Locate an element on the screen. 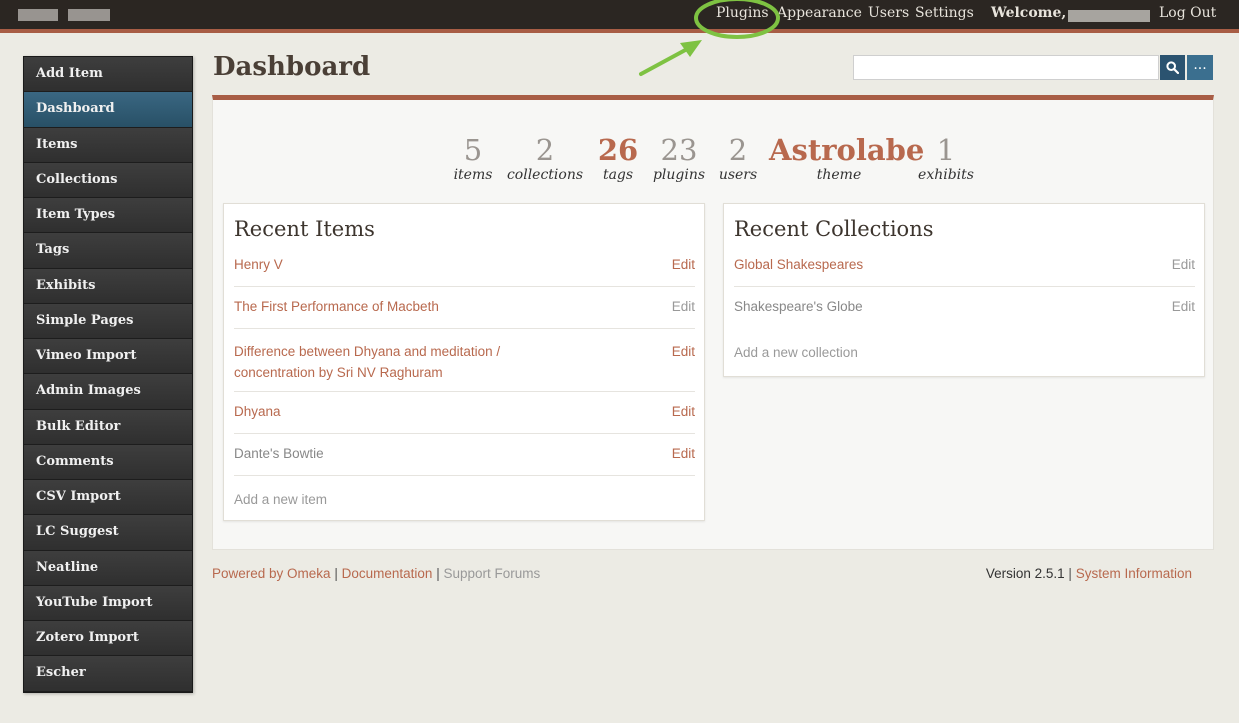 Image resolution: width=1239 pixels, height=723 pixels. sidebar-item-dashboard: Dashboard is located at coordinates (108, 110).